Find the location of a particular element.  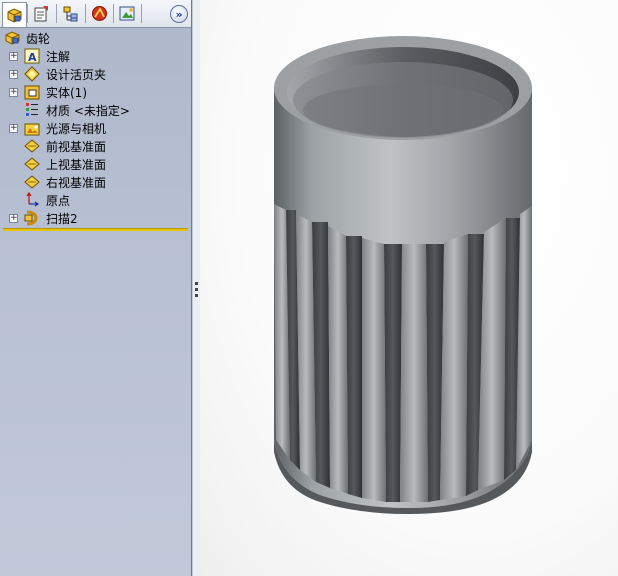

dimxpert-icon is located at coordinates (99, 13).